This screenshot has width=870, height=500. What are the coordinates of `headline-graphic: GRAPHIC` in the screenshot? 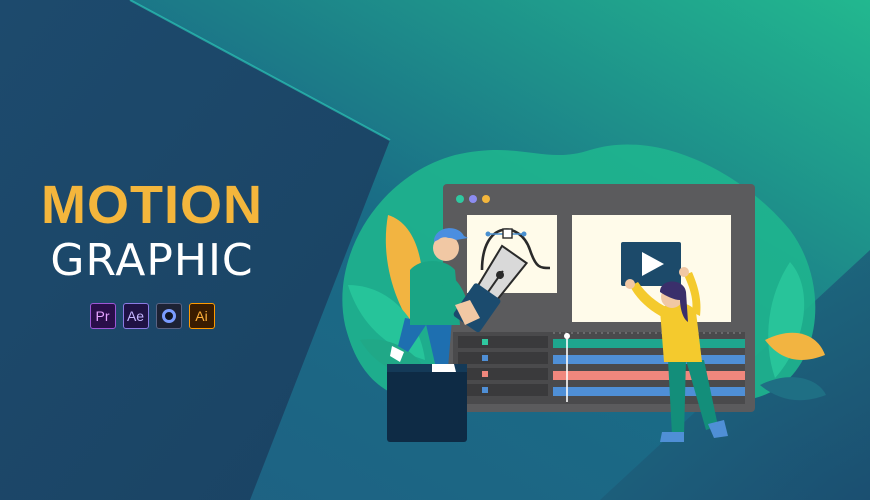 It's located at (152, 260).